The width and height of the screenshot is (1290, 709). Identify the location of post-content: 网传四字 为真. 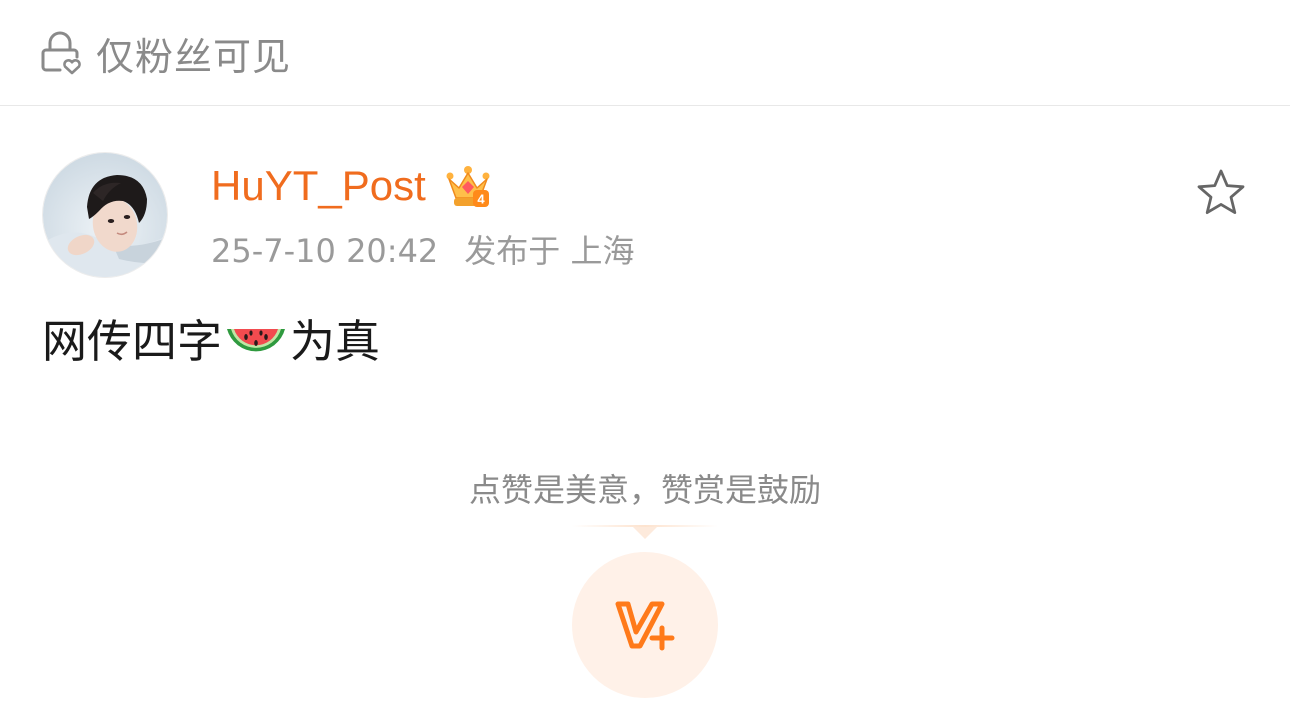
(211, 342).